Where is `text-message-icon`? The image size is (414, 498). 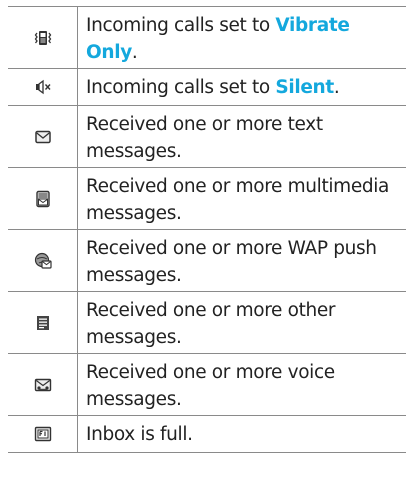
text-message-icon is located at coordinates (42, 136).